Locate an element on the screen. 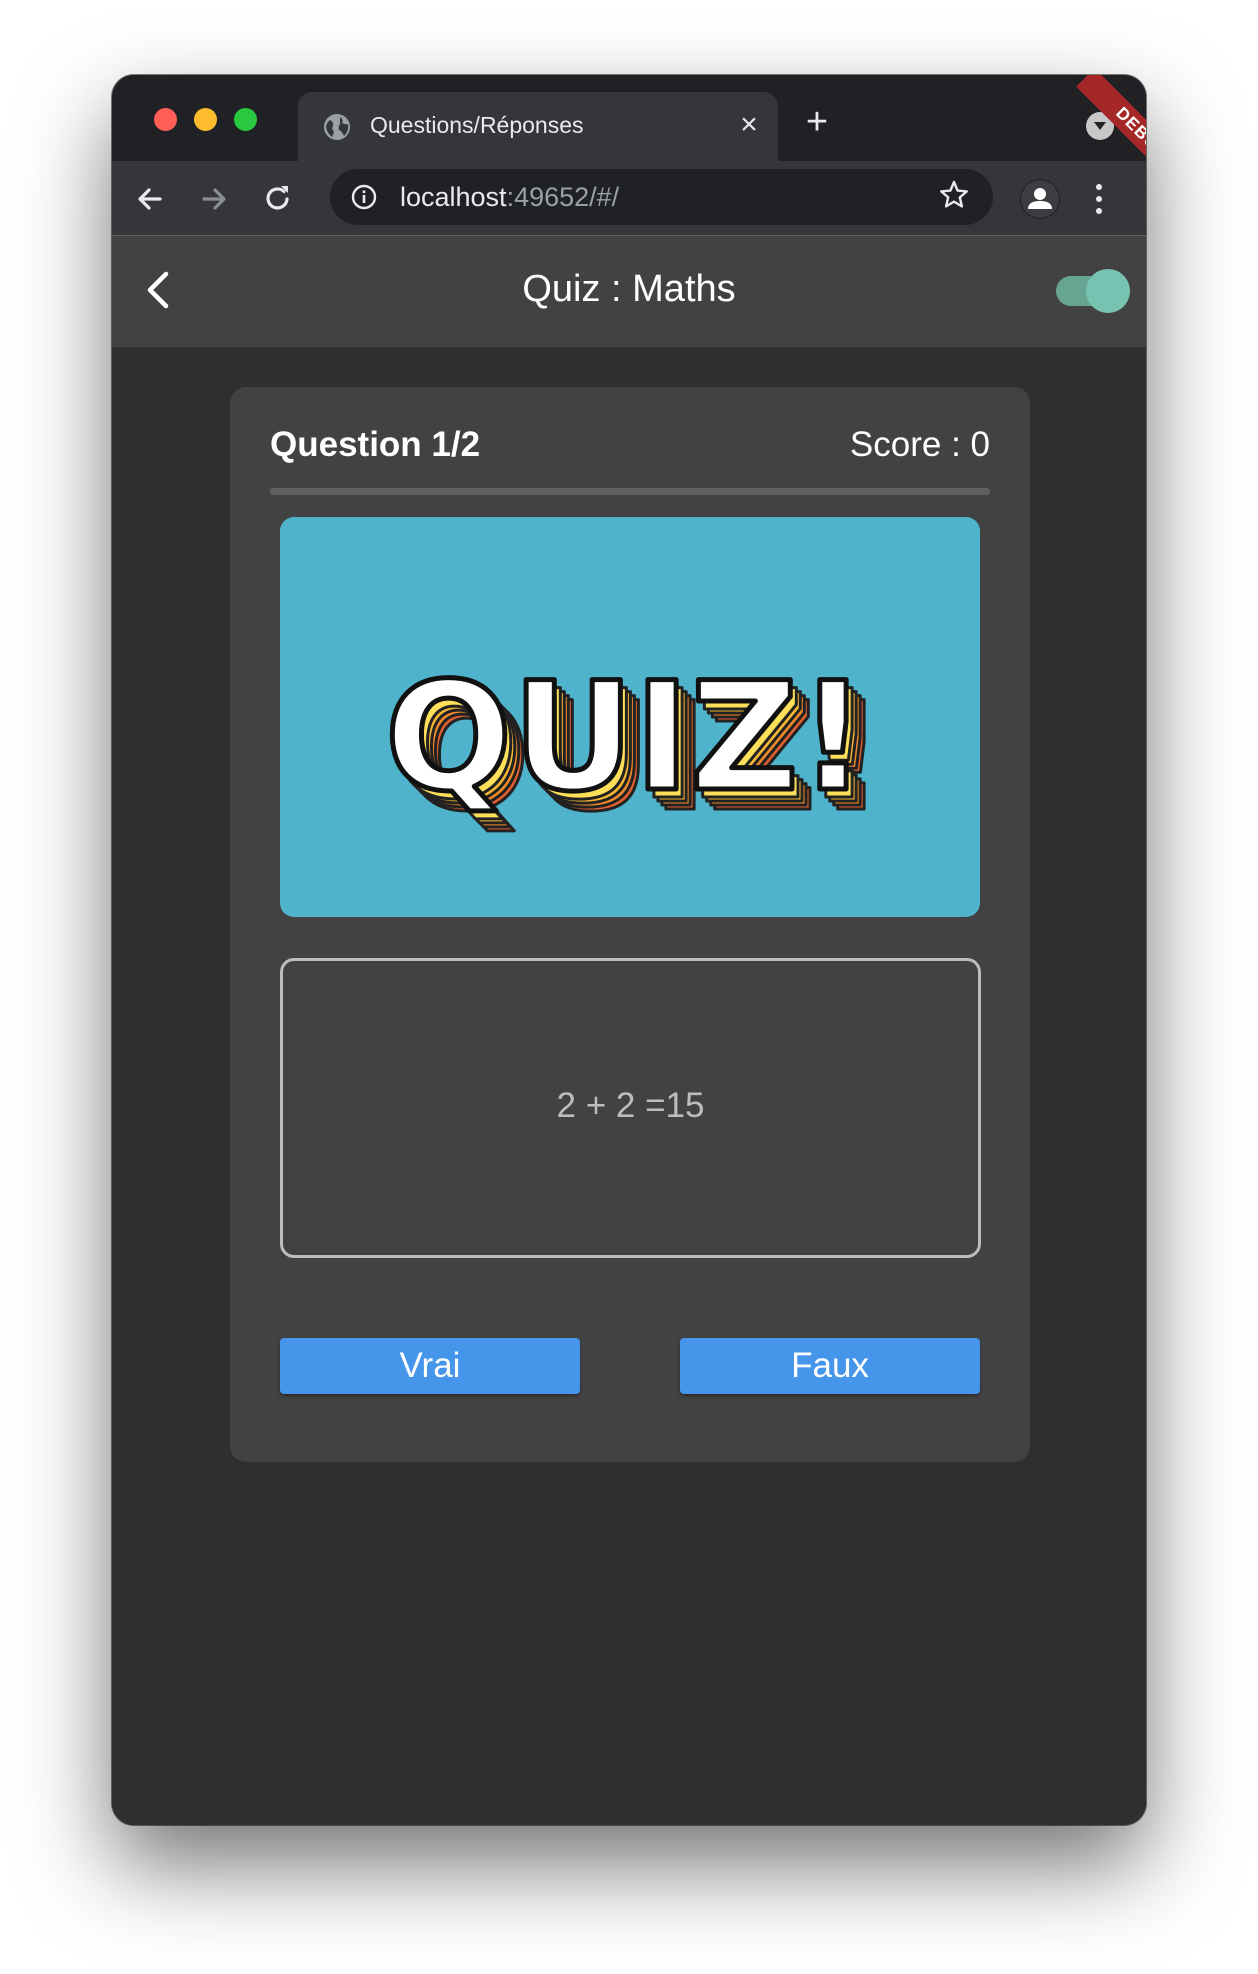  question-counter: Question 1/2 is located at coordinates (375, 444).